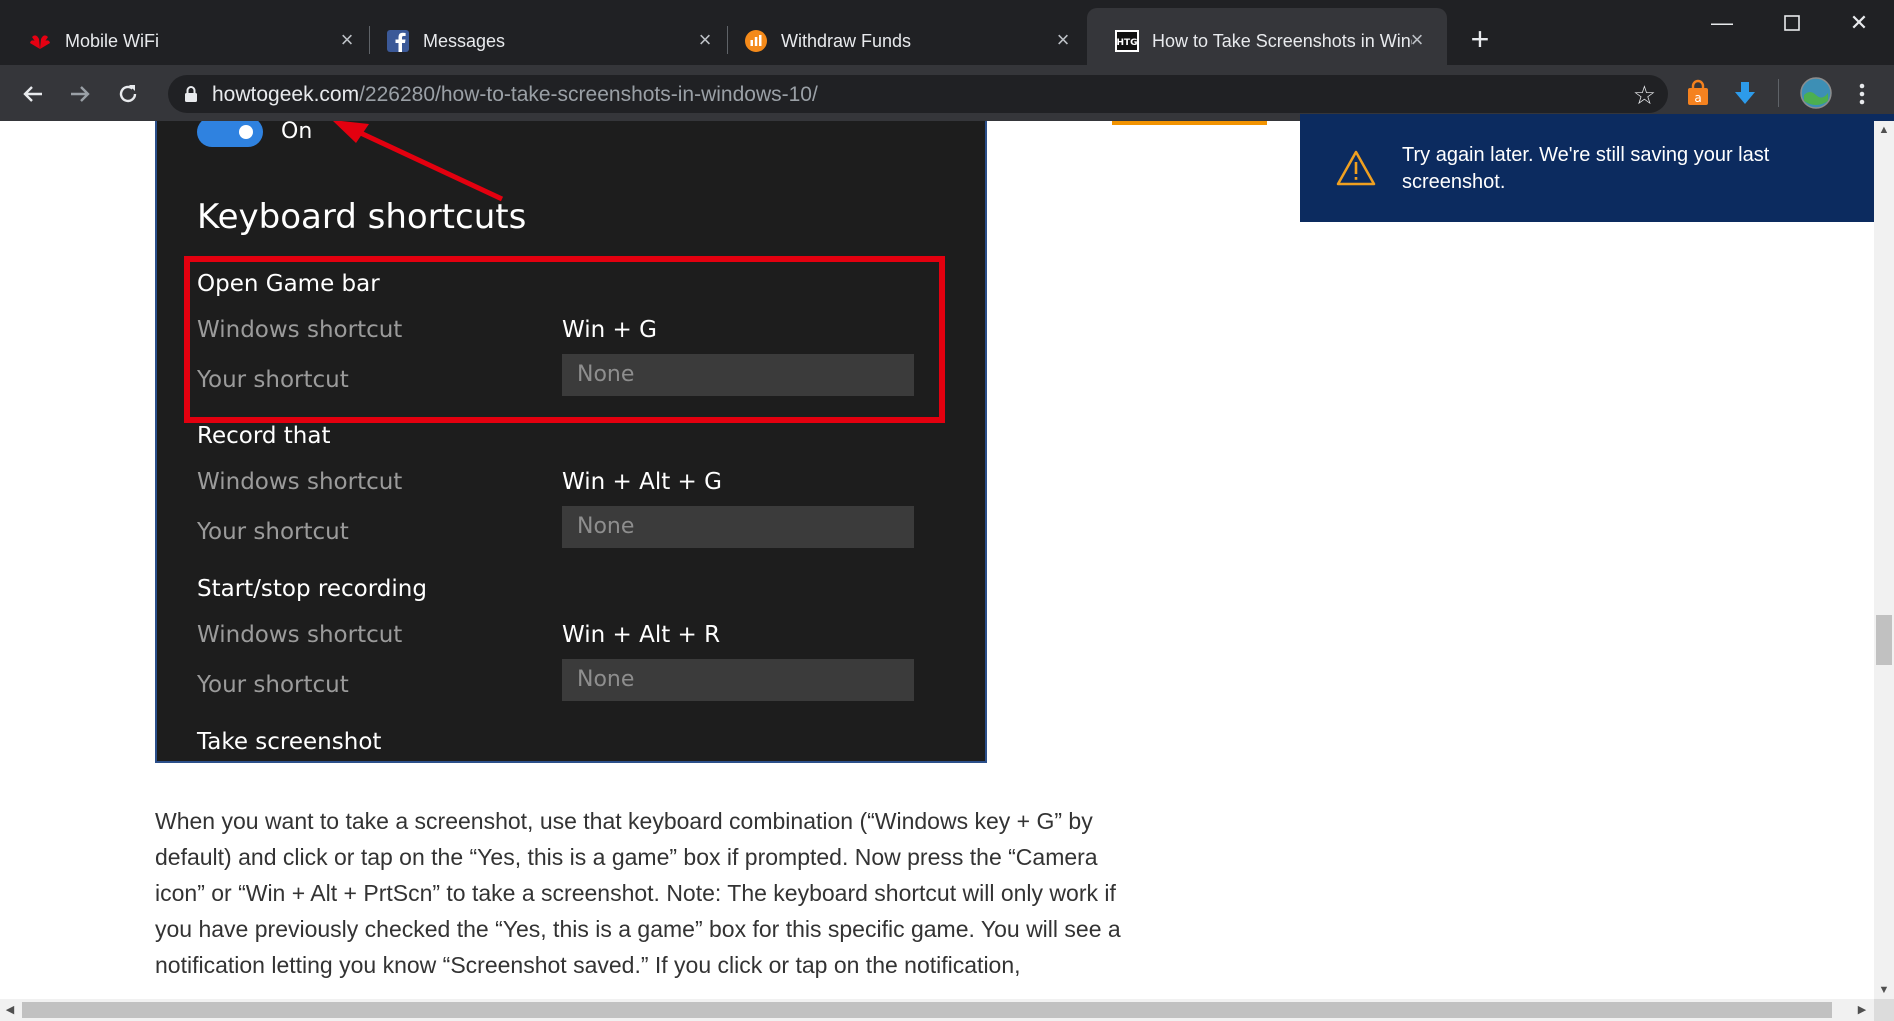 The height and width of the screenshot is (1021, 1894). What do you see at coordinates (464, 41) in the screenshot?
I see `tab-title: Messages` at bounding box center [464, 41].